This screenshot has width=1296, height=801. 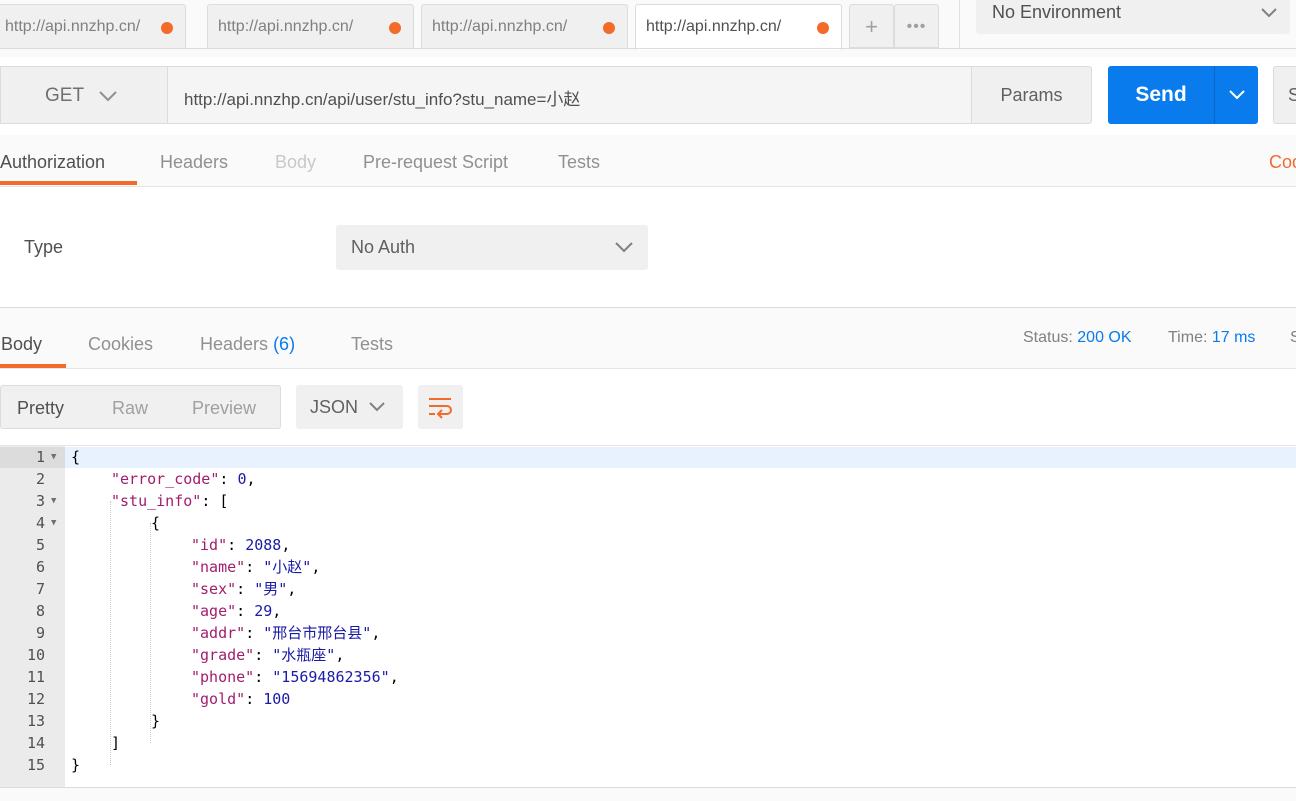 I want to click on code-text: ], so click(x=116, y=743).